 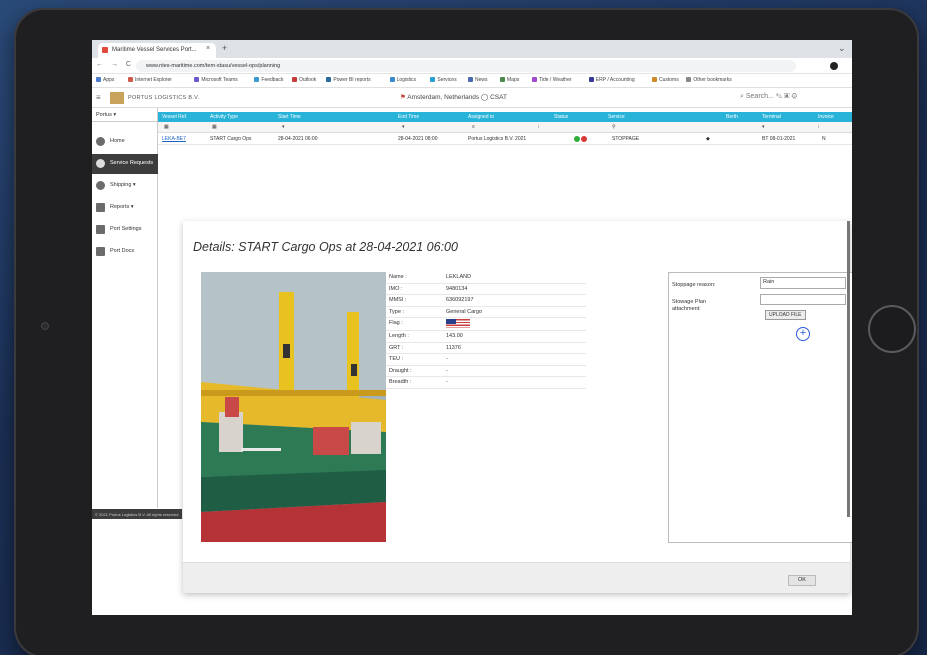 What do you see at coordinates (109, 80) in the screenshot?
I see `bookmark-label: Apps` at bounding box center [109, 80].